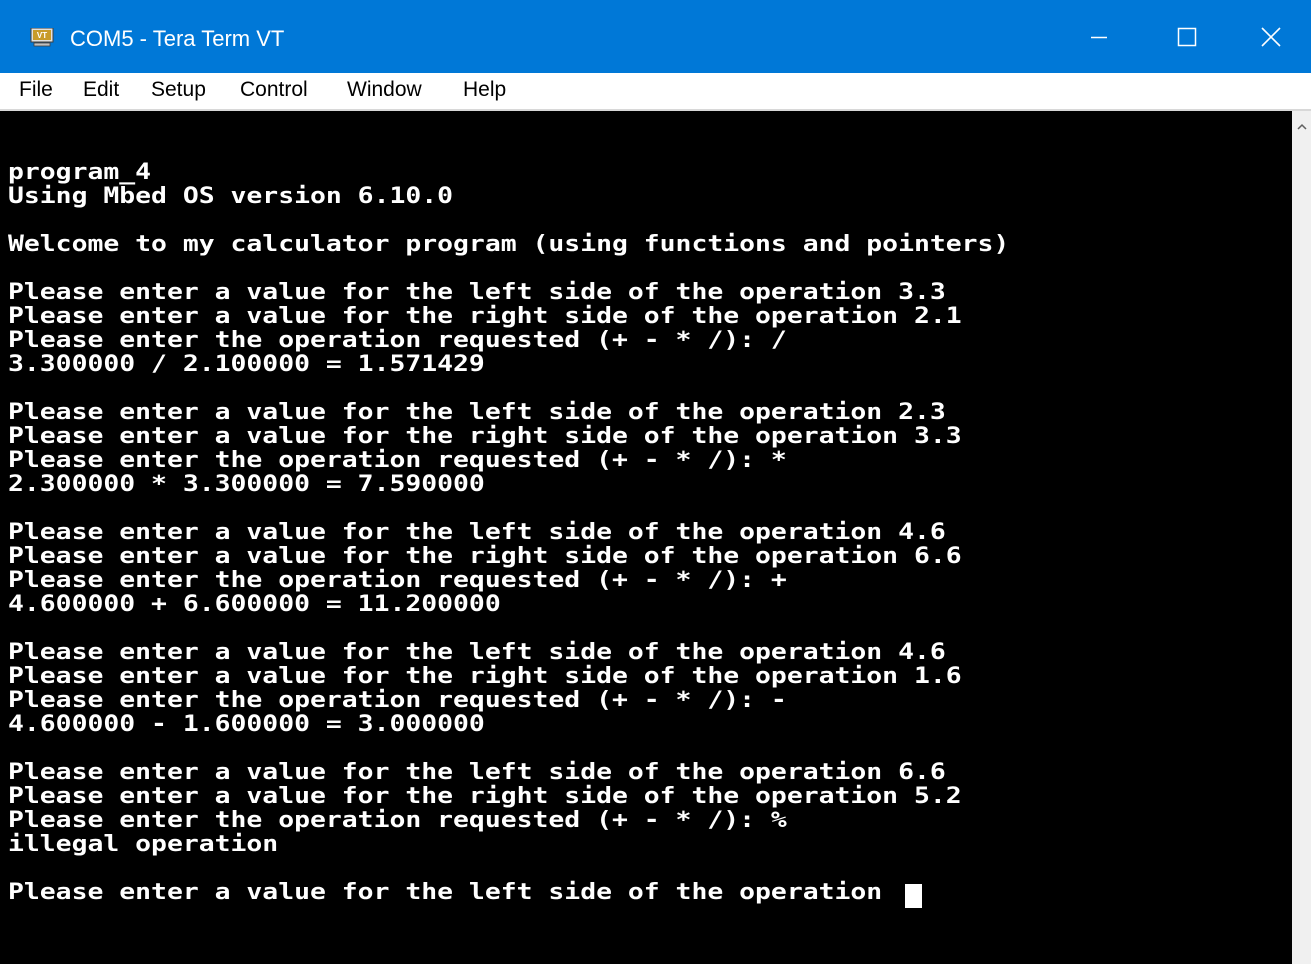 This screenshot has width=1311, height=964. Describe the element at coordinates (246, 484) in the screenshot. I see `terminal-line: 2.300000 * 3.300000 = 7.590000` at that location.